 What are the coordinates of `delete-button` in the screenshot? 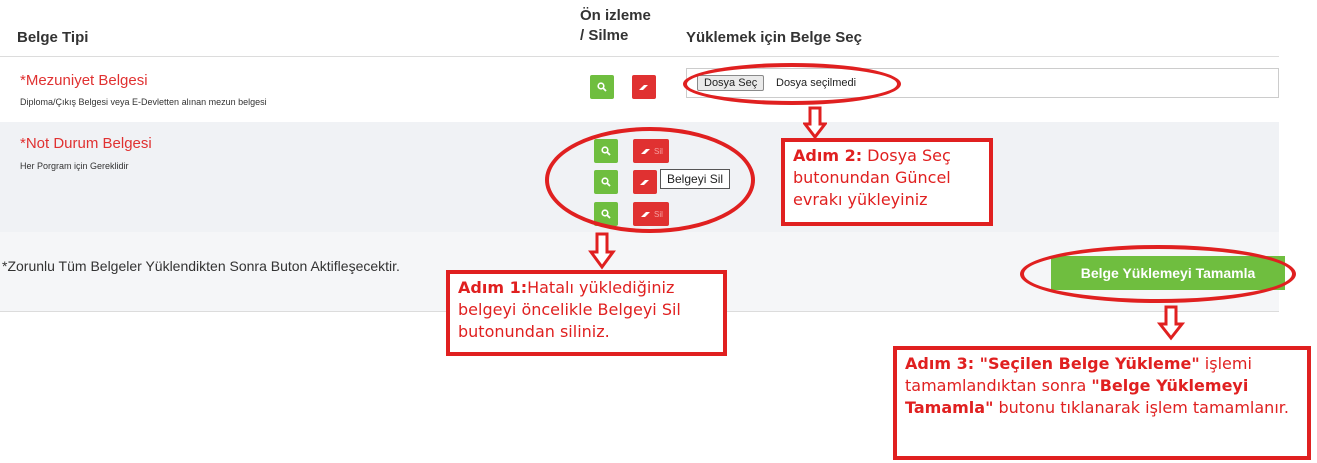 It's located at (644, 87).